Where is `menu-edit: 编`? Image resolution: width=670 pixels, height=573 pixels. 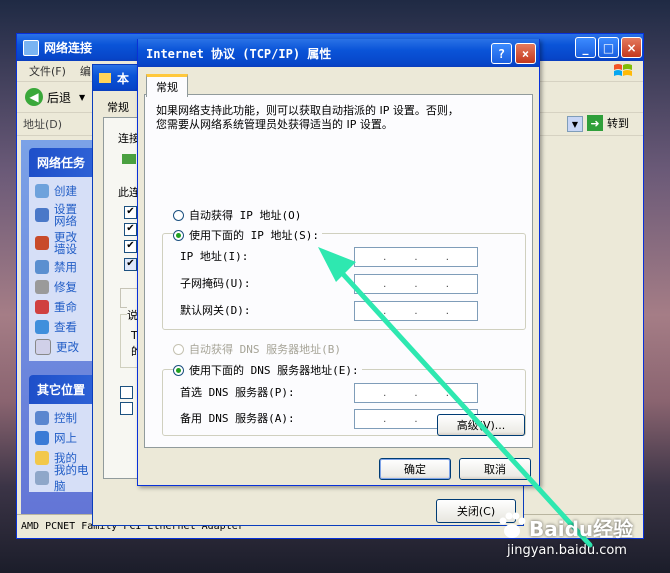
menu-edit: 编 is located at coordinates (85, 71).